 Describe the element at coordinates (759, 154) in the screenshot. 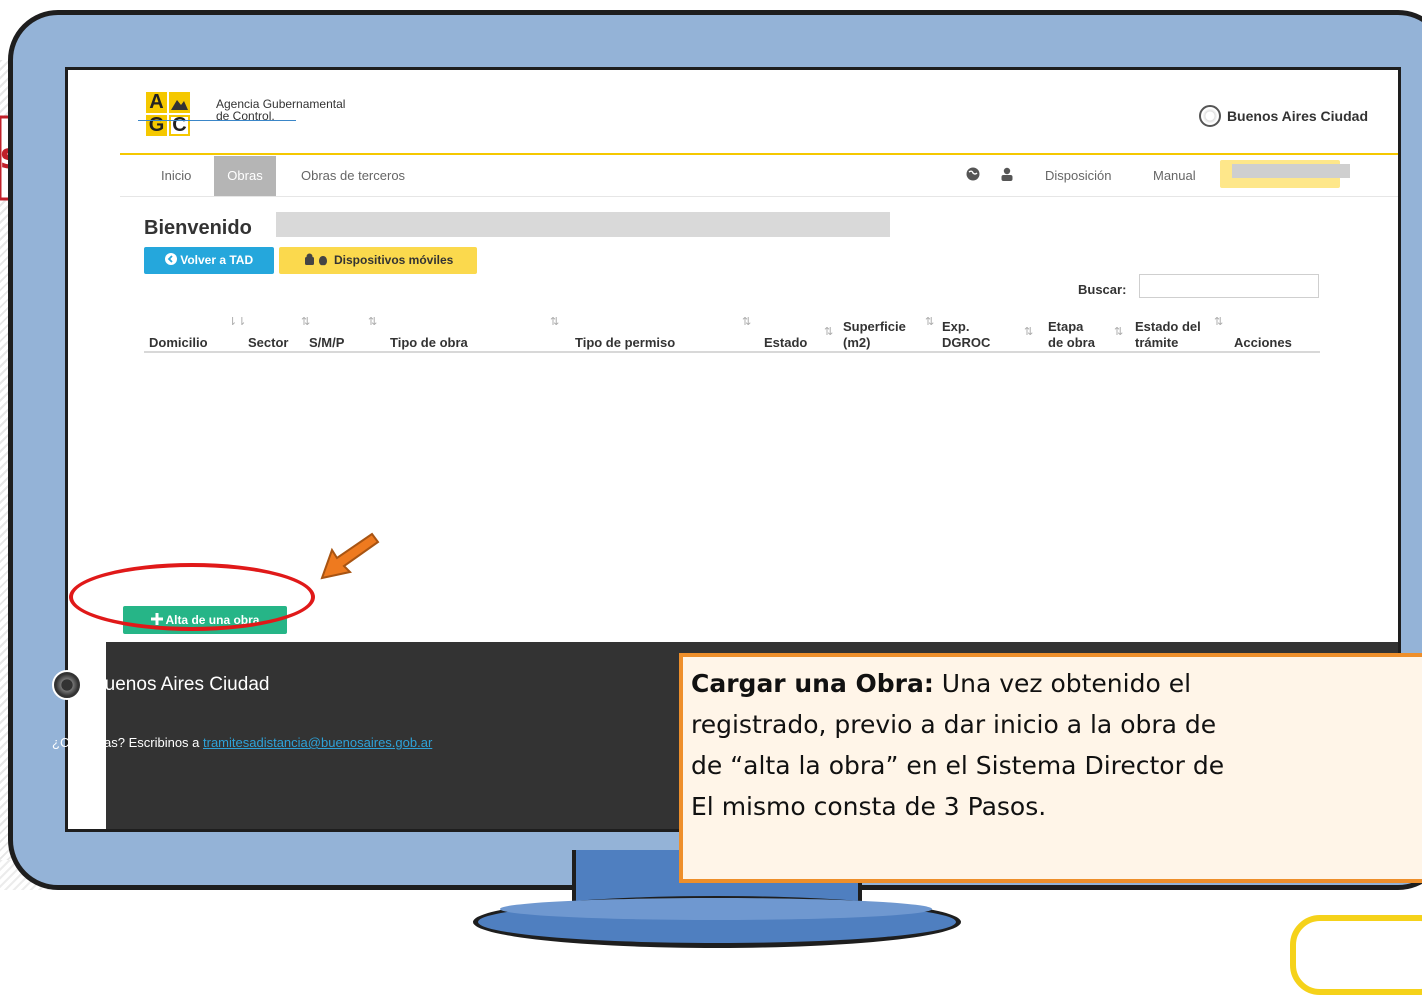

I see `header-accent-line` at that location.